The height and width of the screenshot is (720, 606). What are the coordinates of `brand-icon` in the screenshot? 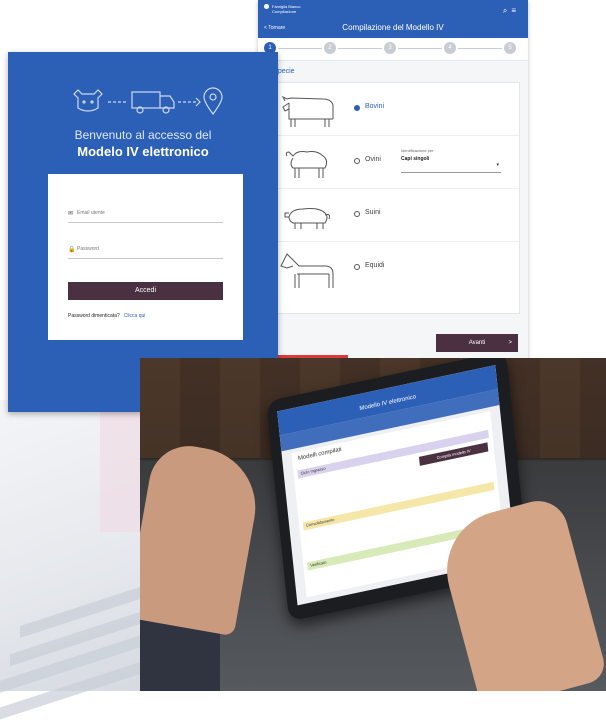 It's located at (266, 6).